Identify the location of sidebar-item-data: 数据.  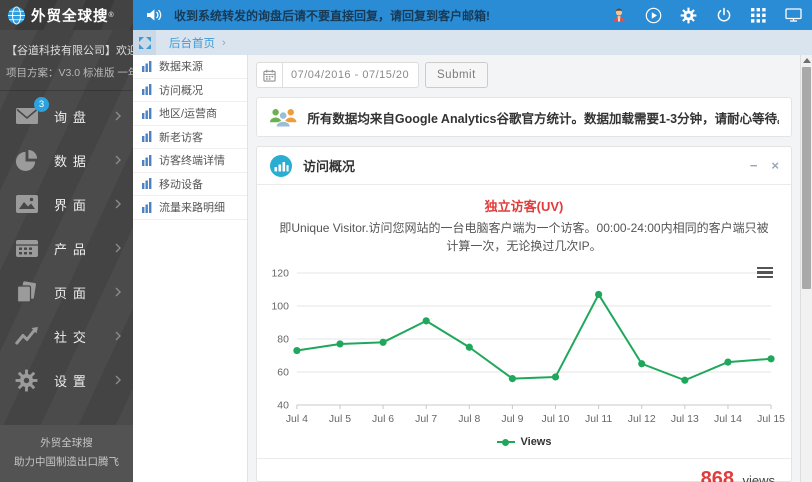
(66, 160).